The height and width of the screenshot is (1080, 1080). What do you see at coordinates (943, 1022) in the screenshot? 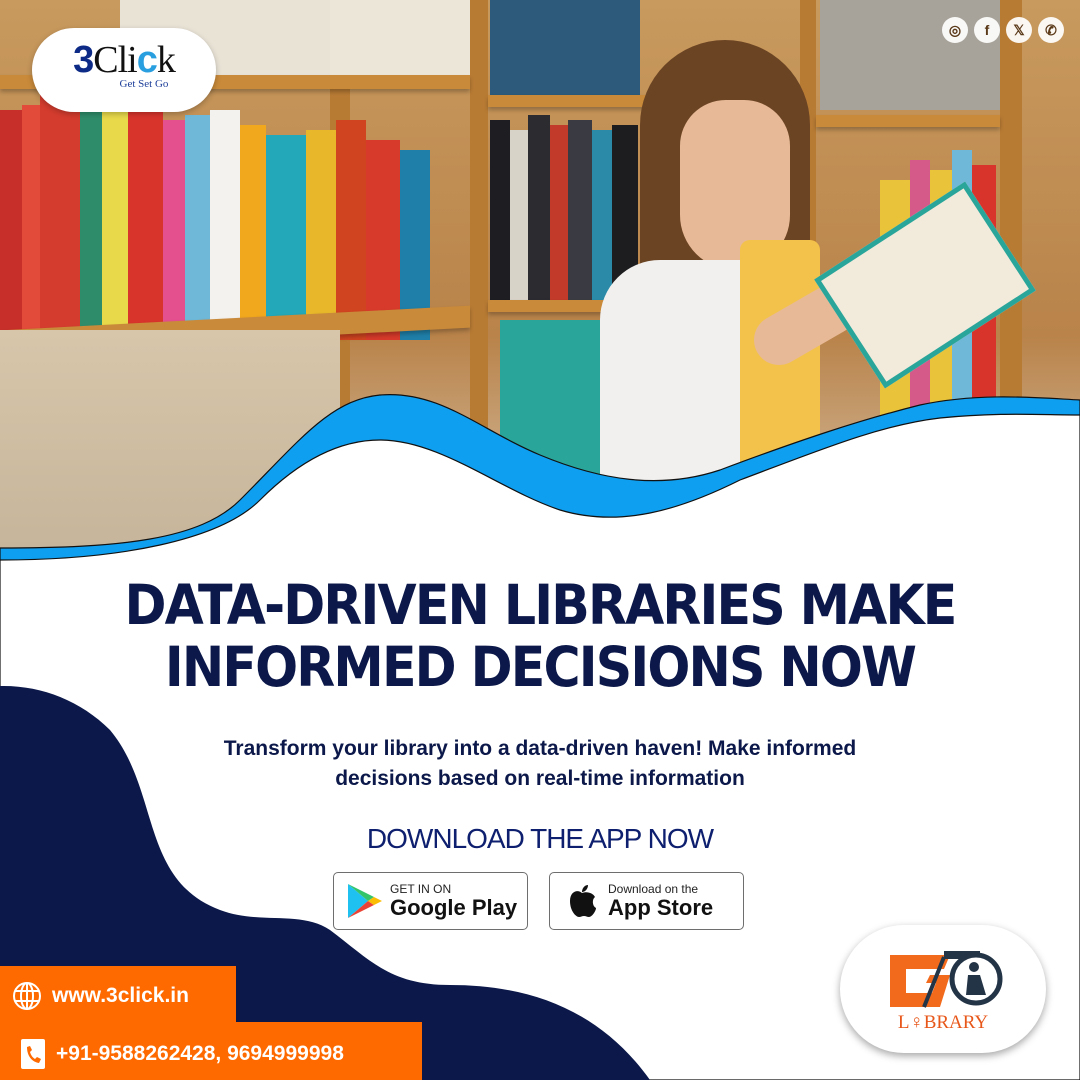
I see `go-library-name: L♀BRARY` at bounding box center [943, 1022].